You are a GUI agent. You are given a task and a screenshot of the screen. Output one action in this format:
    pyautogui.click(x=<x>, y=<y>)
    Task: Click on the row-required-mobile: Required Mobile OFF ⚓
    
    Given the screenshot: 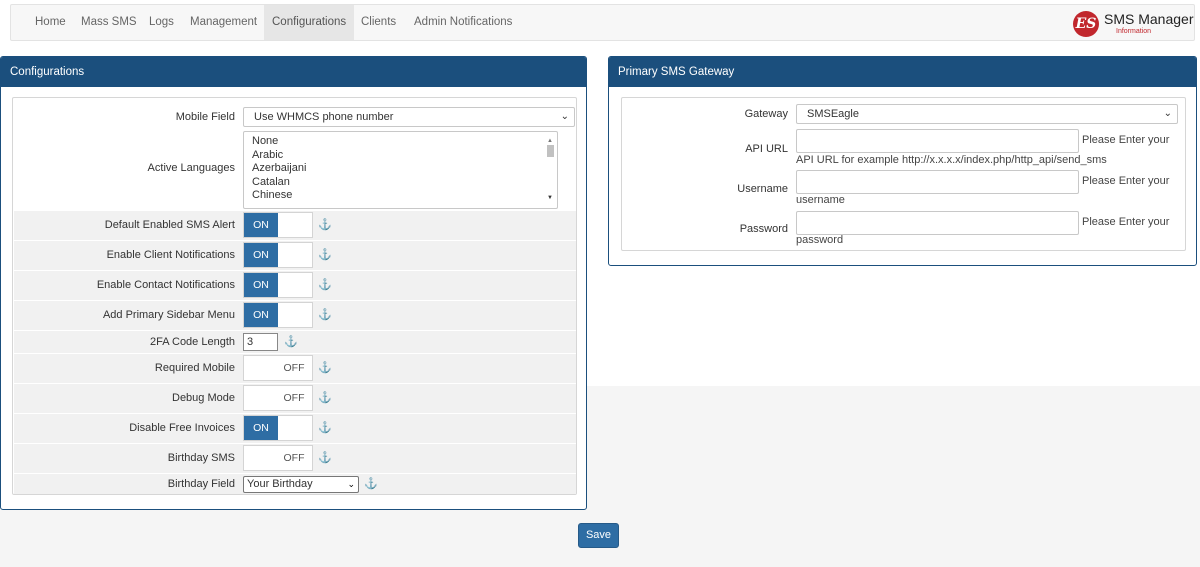 What is the action you would take?
    pyautogui.click(x=295, y=368)
    